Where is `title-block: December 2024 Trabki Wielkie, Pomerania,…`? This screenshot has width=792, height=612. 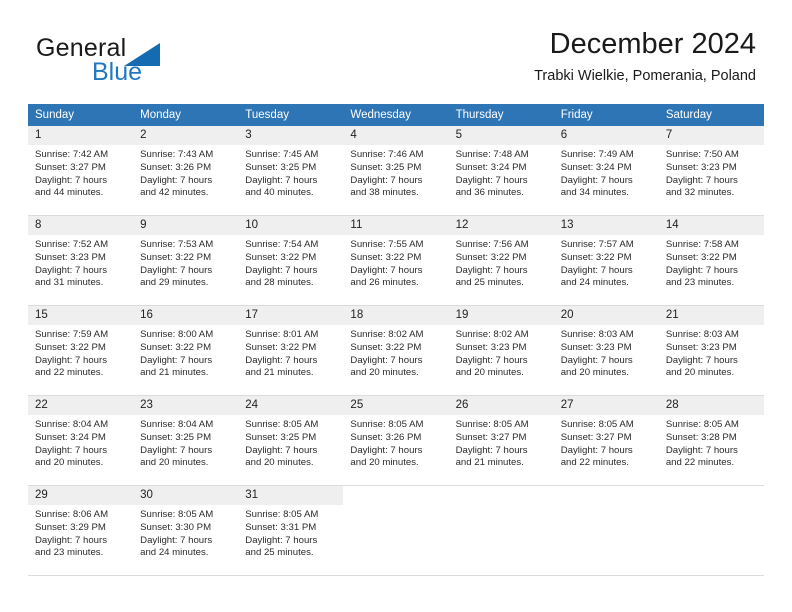
title-block: December 2024 Trabki Wielkie, Pomerania,… is located at coordinates (645, 57).